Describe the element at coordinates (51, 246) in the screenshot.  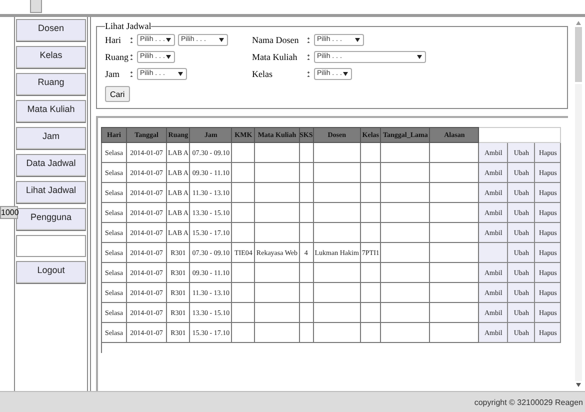
I see `menu-blank` at that location.